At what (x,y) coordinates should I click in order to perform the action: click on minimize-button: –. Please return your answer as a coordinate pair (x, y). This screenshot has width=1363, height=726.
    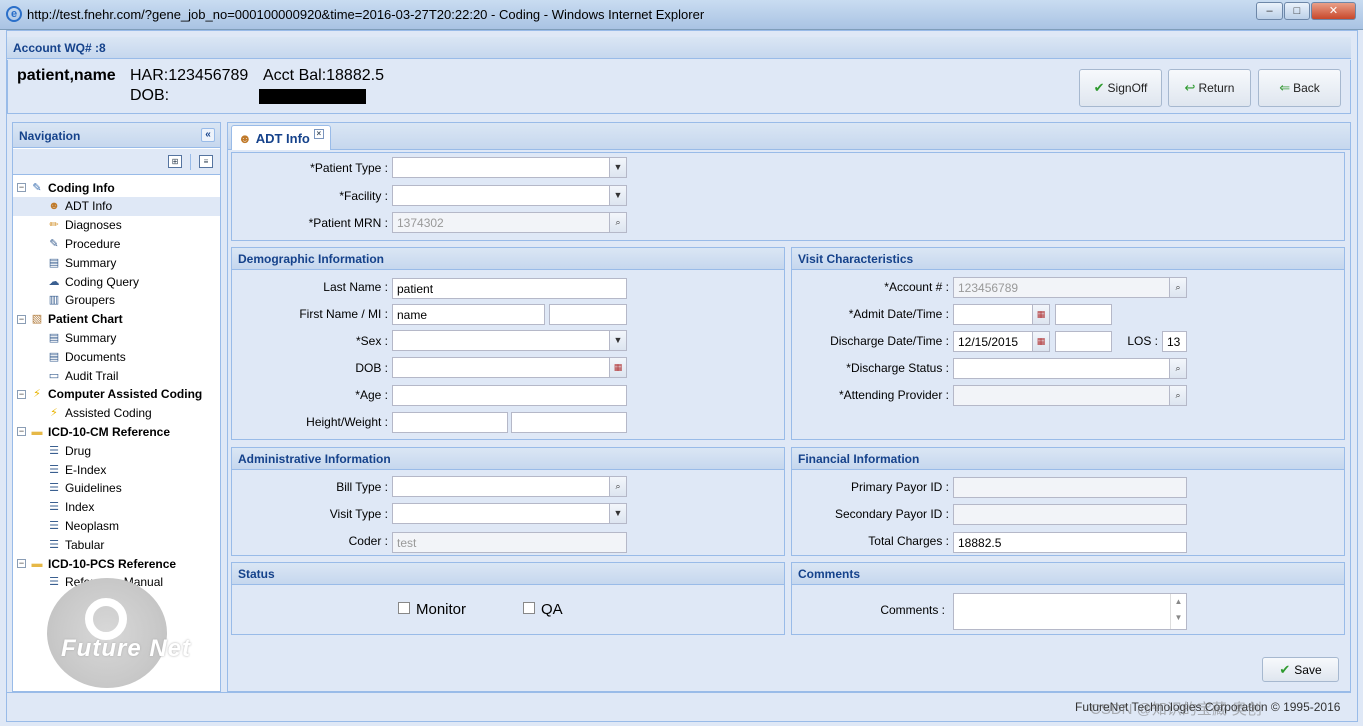
    Looking at the image, I should click on (1269, 11).